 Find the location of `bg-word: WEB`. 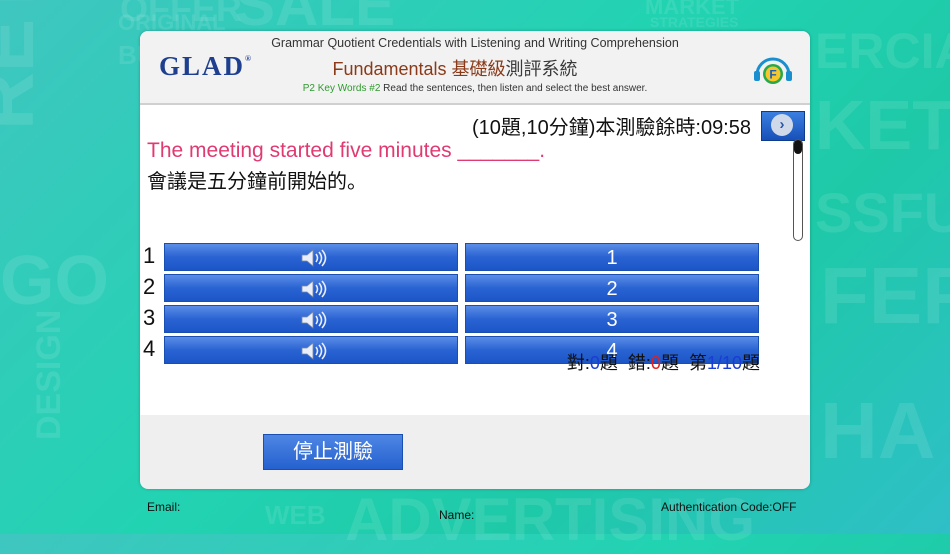

bg-word: WEB is located at coordinates (295, 515).